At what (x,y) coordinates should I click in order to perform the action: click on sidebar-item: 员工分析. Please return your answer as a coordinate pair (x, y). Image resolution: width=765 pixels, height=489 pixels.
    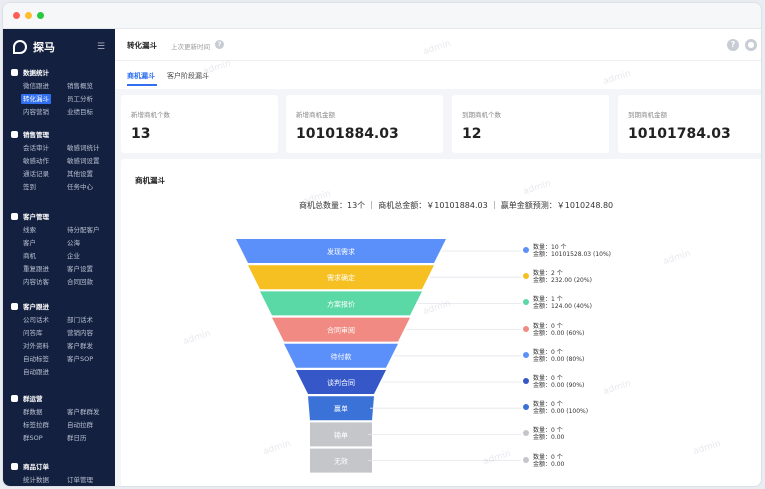
    Looking at the image, I should click on (80, 99).